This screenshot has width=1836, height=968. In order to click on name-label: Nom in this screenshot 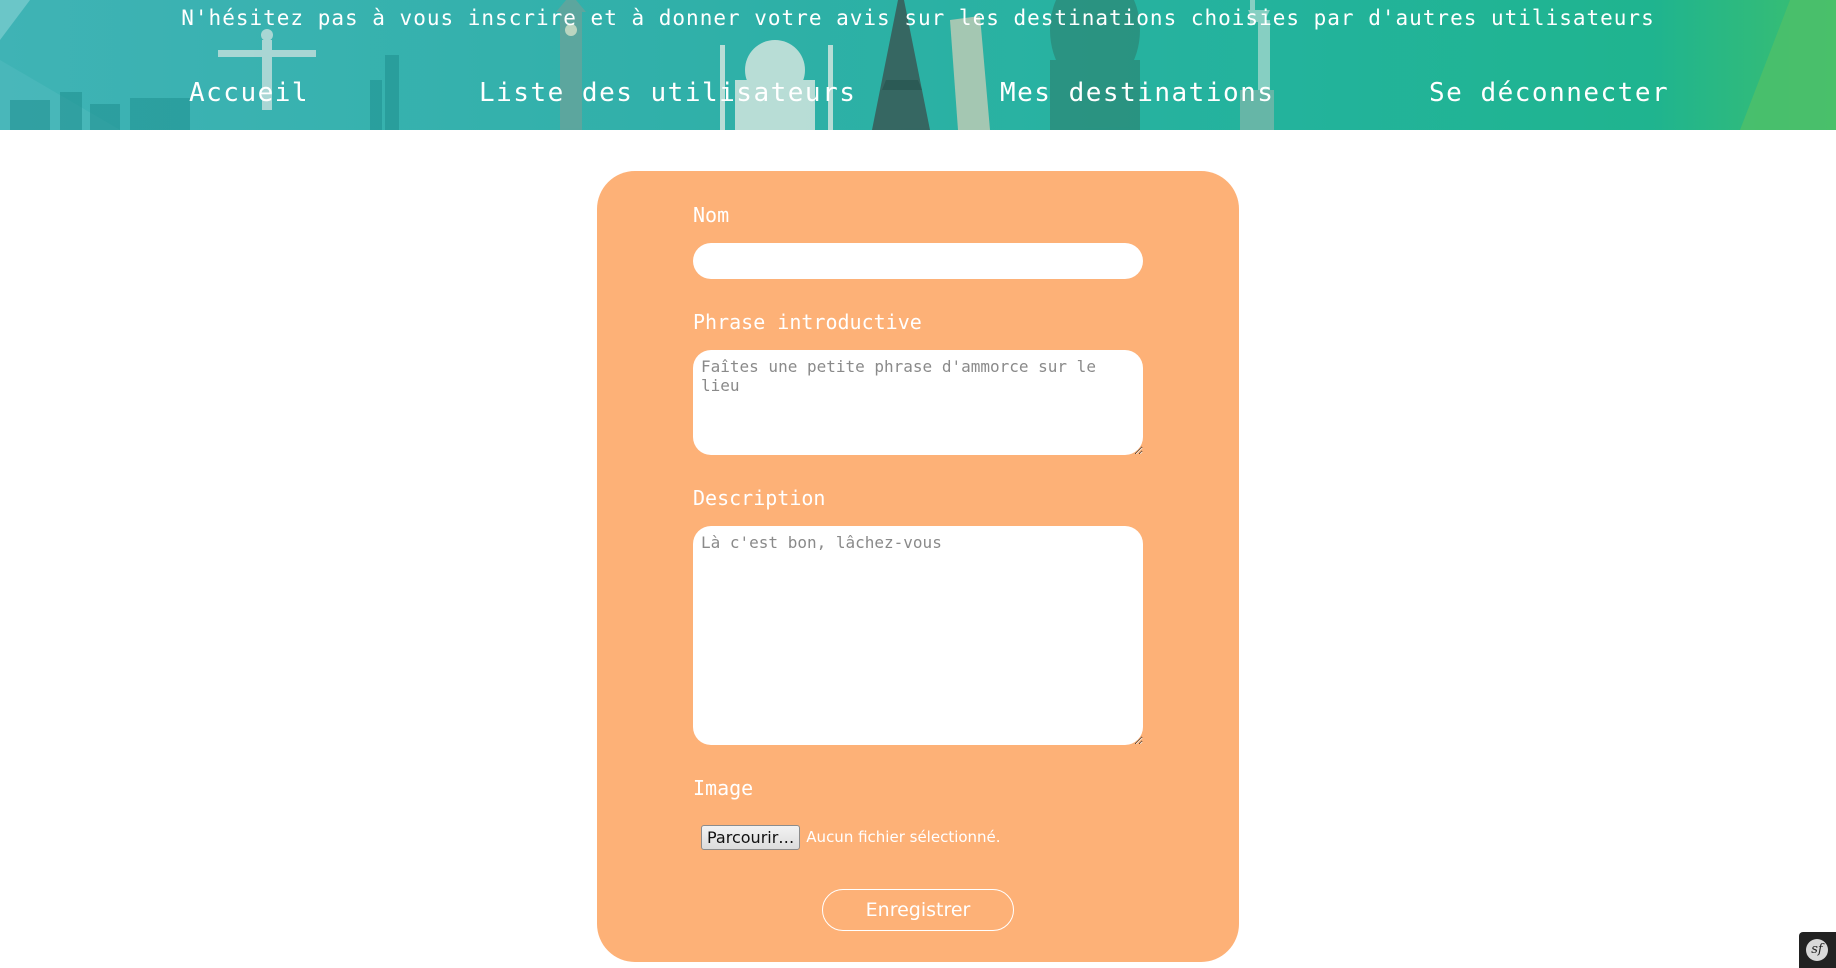, I will do `click(711, 215)`.